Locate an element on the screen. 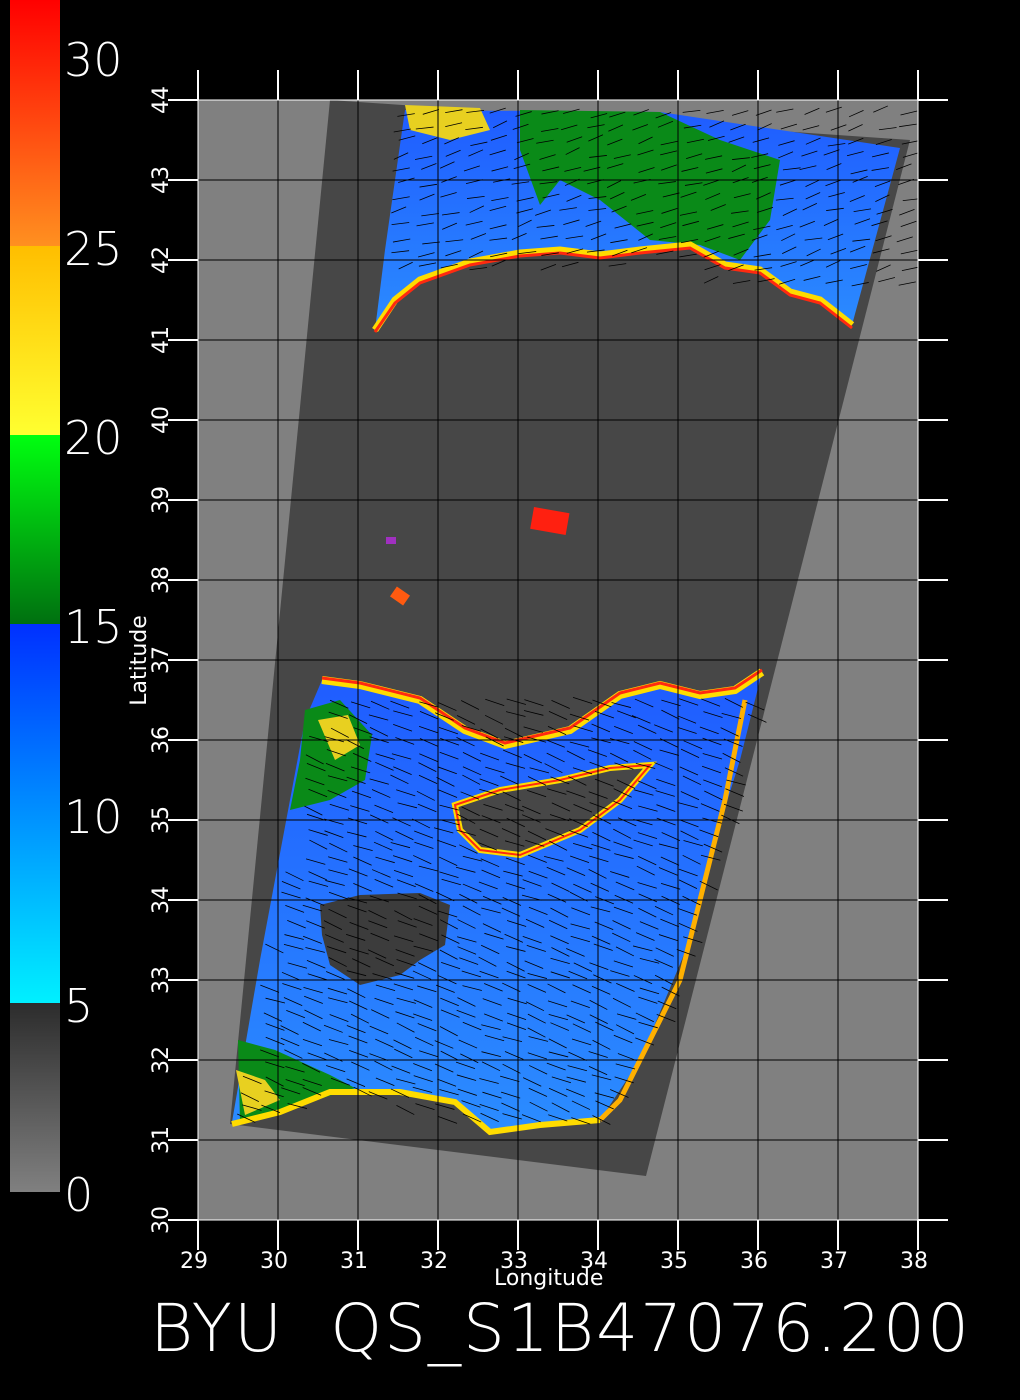 The height and width of the screenshot is (1400, 1020). x-tick-label: 29 is located at coordinates (194, 1261).